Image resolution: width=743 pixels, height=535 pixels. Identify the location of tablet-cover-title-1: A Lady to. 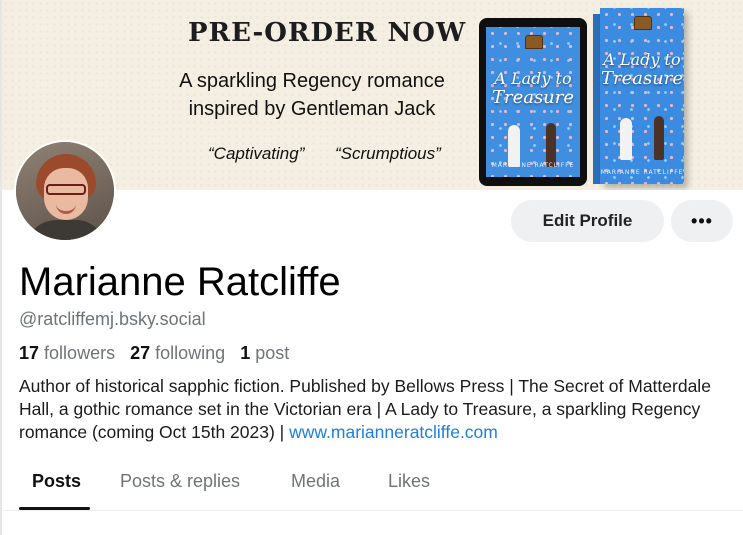
(533, 78).